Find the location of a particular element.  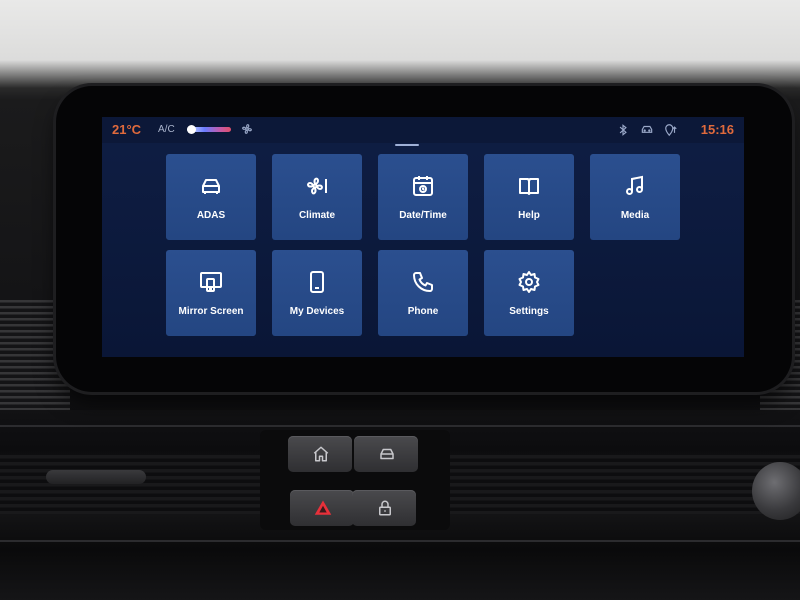

tile-label: ADAS is located at coordinates (211, 215).